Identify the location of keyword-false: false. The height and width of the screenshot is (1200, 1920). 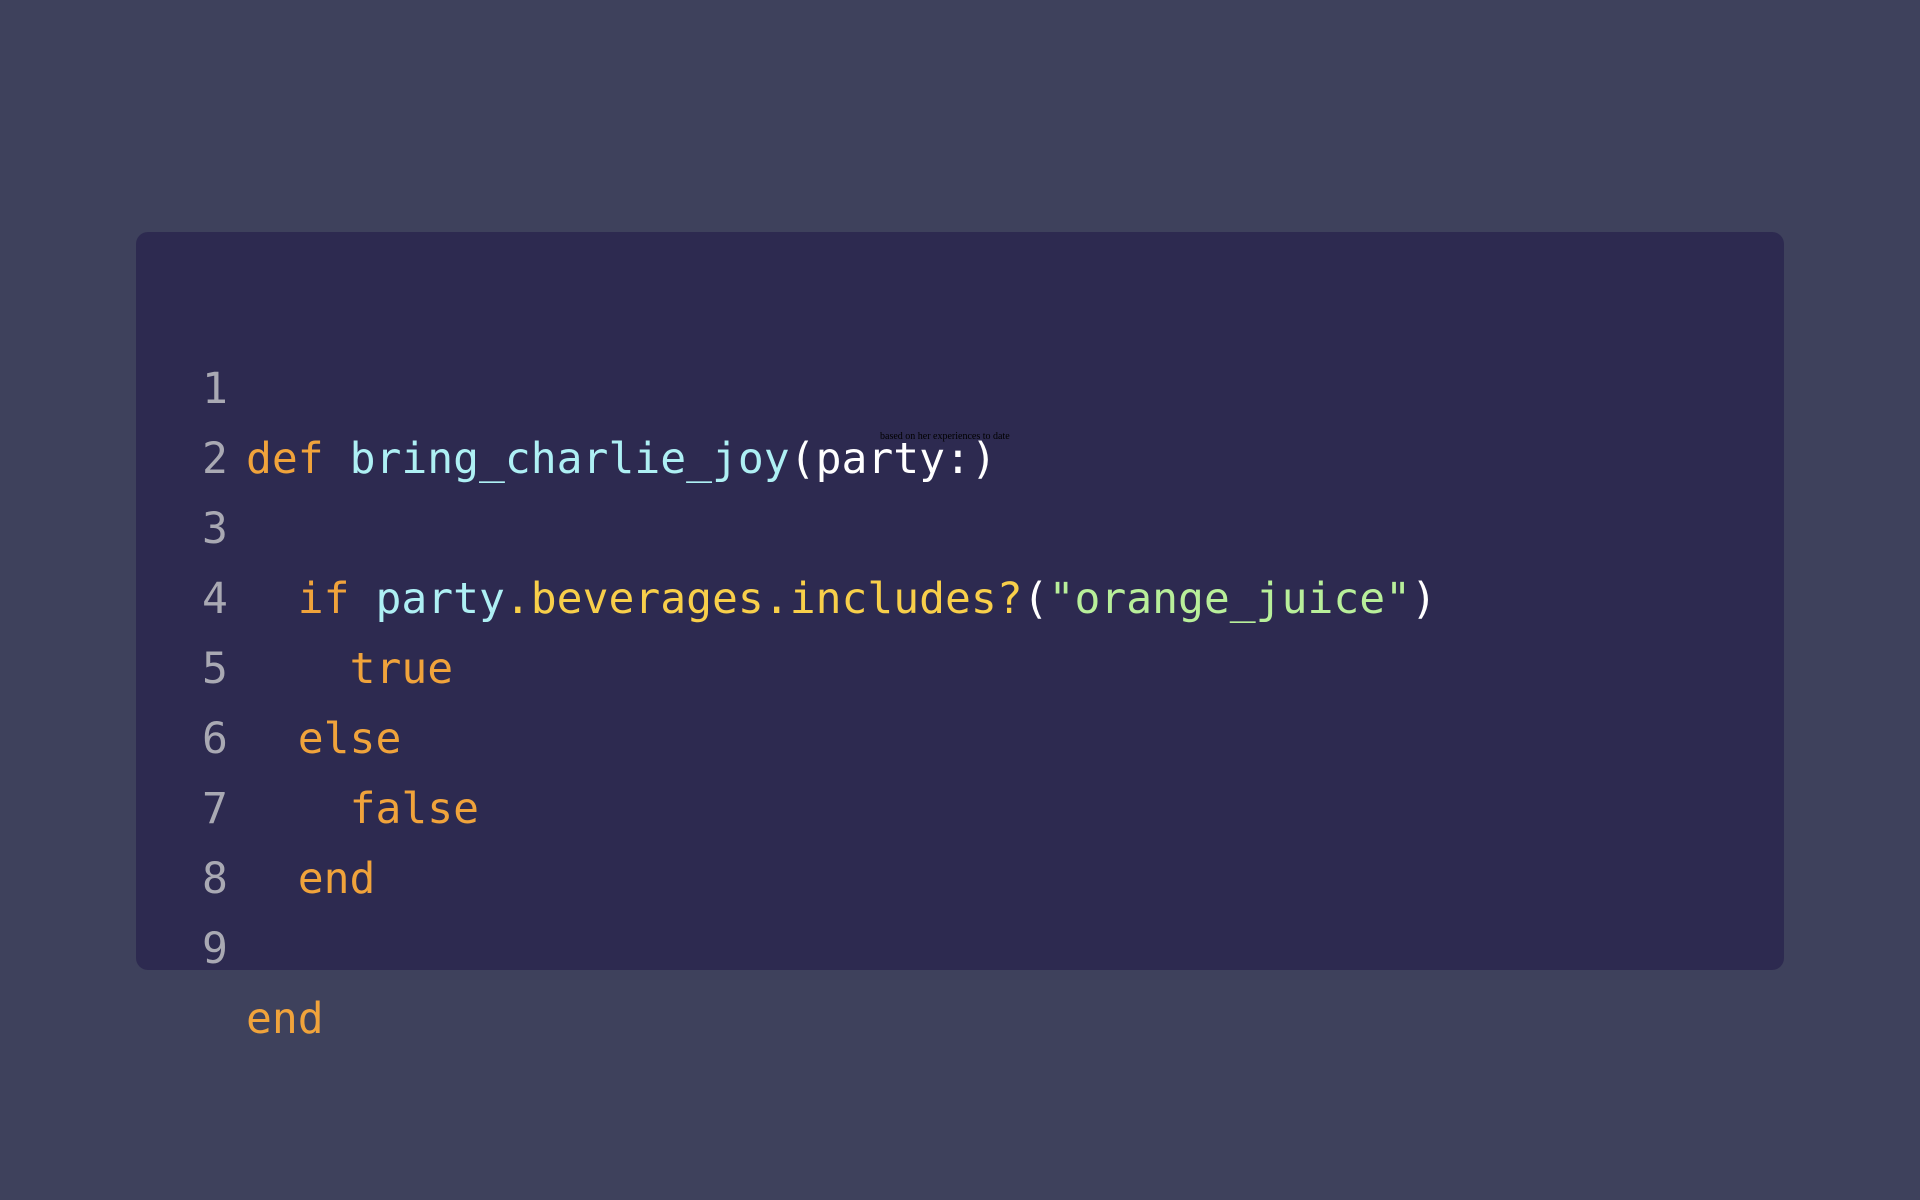
(414, 809).